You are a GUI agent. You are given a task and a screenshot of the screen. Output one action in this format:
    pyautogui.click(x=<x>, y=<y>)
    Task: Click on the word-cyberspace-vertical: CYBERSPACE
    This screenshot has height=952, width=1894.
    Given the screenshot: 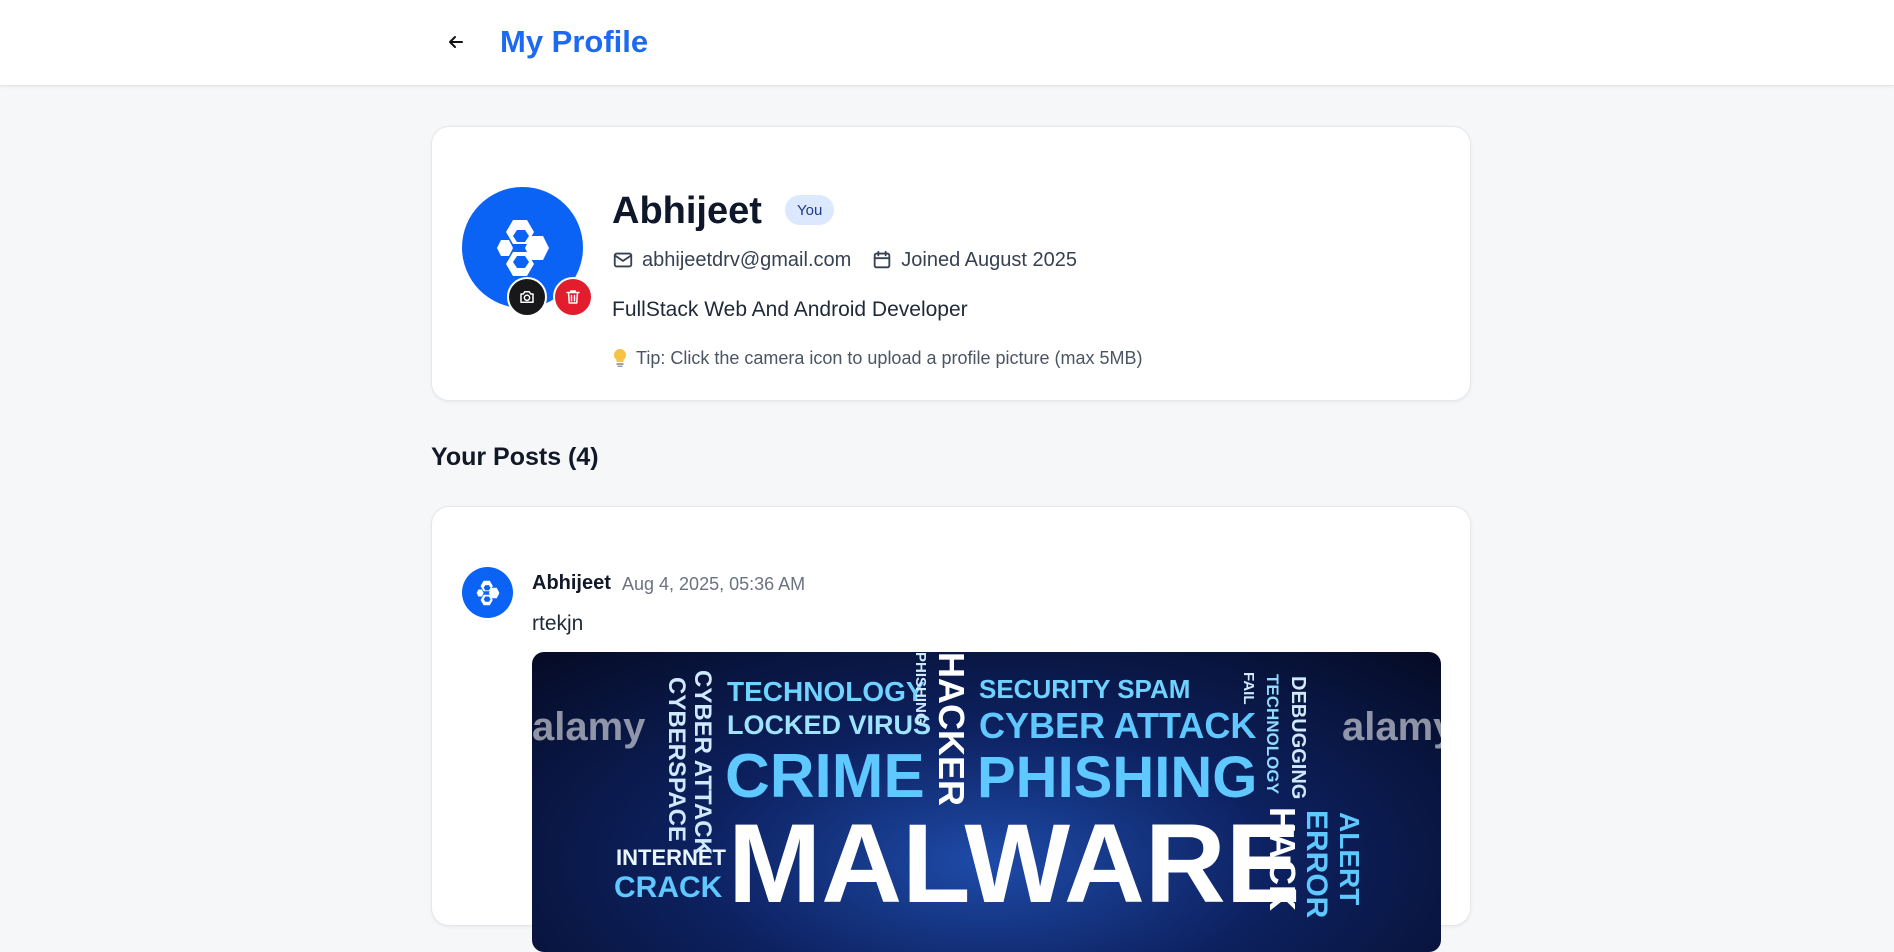 What is the action you would take?
    pyautogui.click(x=676, y=759)
    